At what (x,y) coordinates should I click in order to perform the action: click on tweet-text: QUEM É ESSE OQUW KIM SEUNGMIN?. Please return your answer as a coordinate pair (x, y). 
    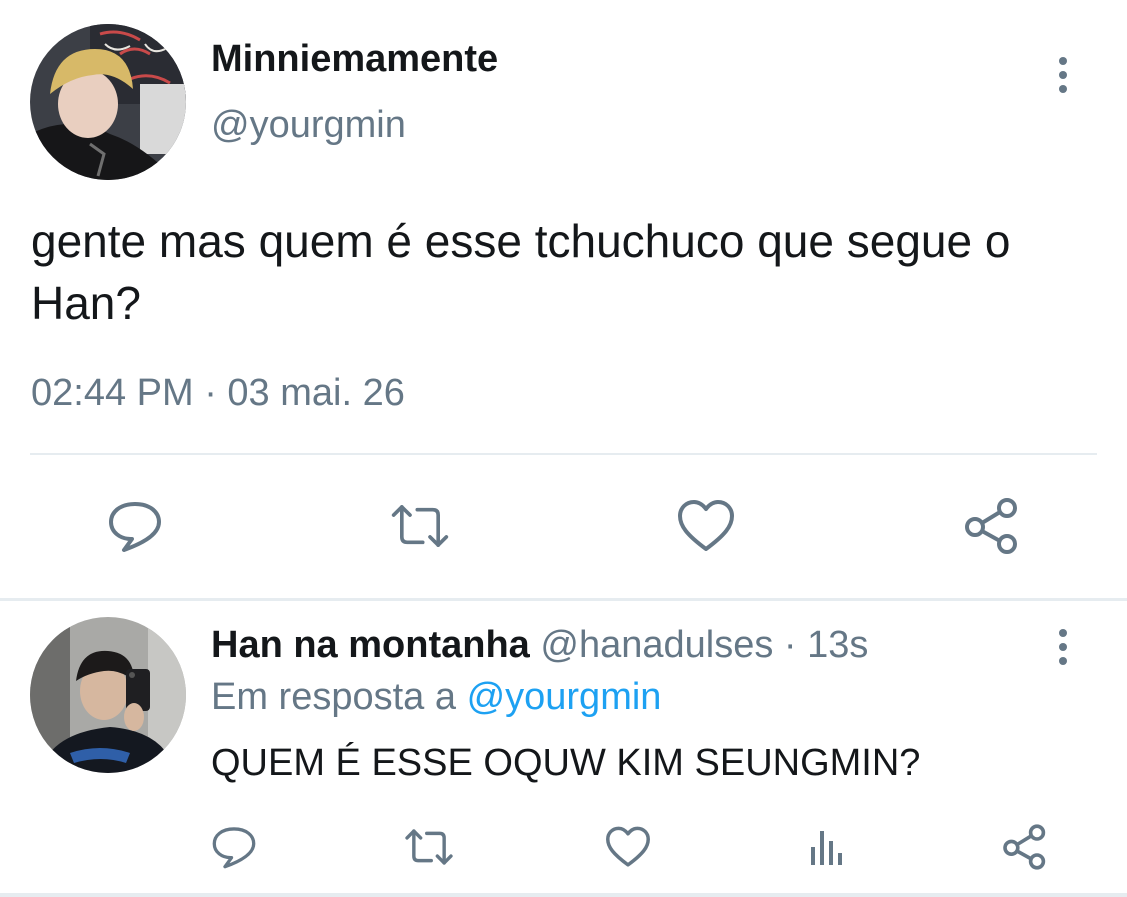
    Looking at the image, I should click on (566, 763).